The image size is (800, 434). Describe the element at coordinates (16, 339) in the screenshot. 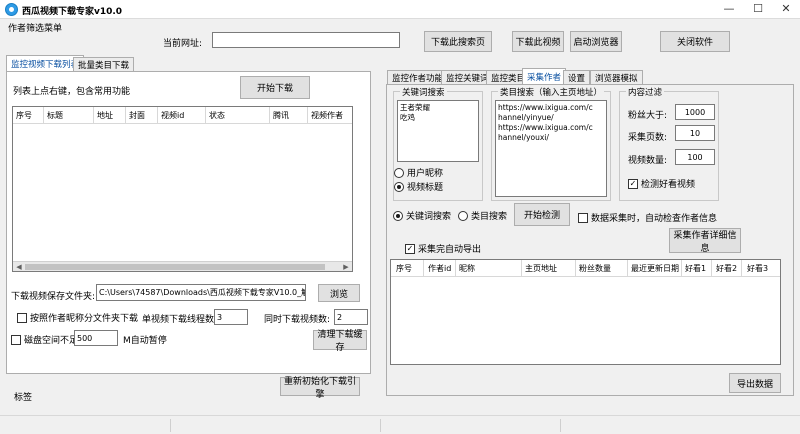

I see `disk-space-checkbox` at that location.